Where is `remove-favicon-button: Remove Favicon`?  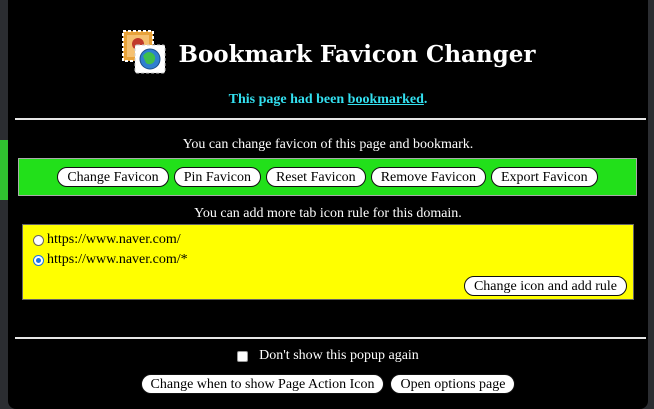
remove-favicon-button: Remove Favicon is located at coordinates (428, 177).